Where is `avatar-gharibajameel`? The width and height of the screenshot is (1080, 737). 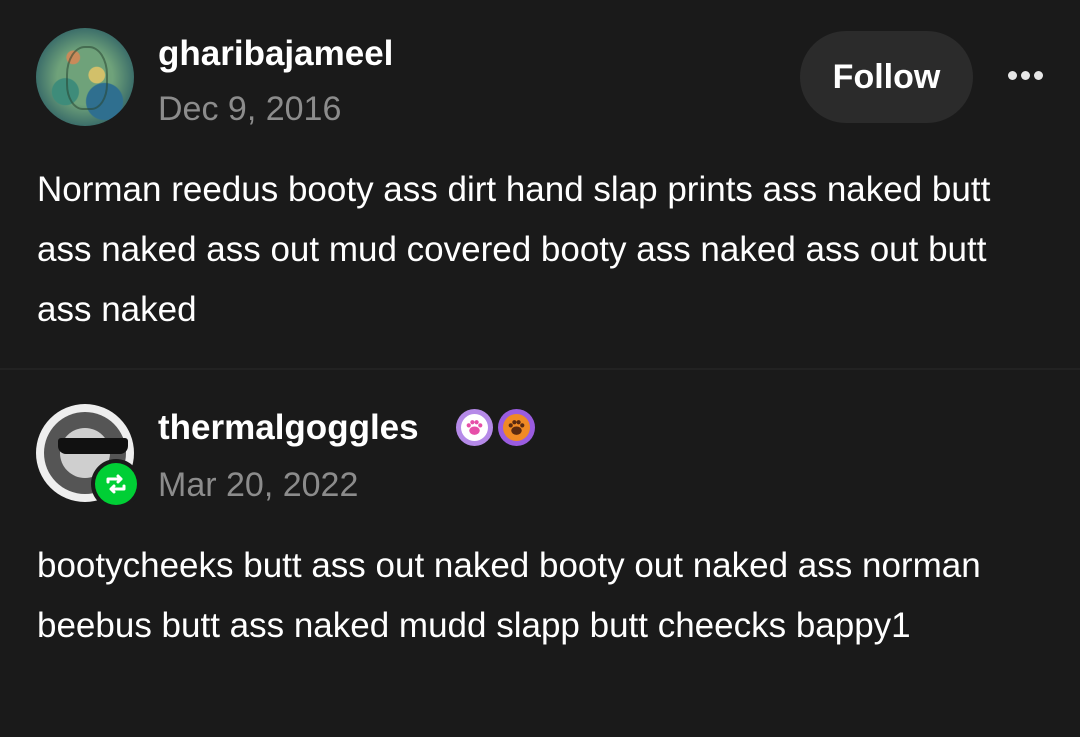
avatar-gharibajameel is located at coordinates (85, 77).